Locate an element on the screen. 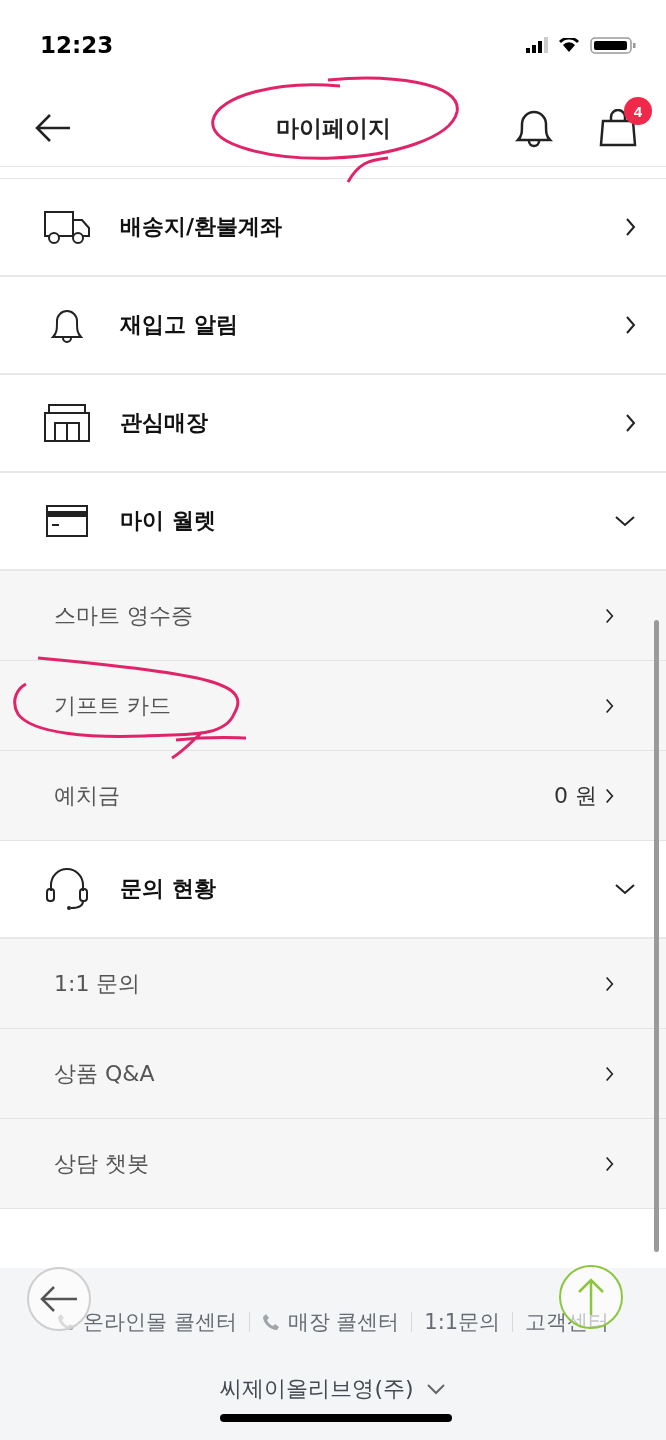 The image size is (666, 1440). status-time: 12:23 is located at coordinates (77, 45).